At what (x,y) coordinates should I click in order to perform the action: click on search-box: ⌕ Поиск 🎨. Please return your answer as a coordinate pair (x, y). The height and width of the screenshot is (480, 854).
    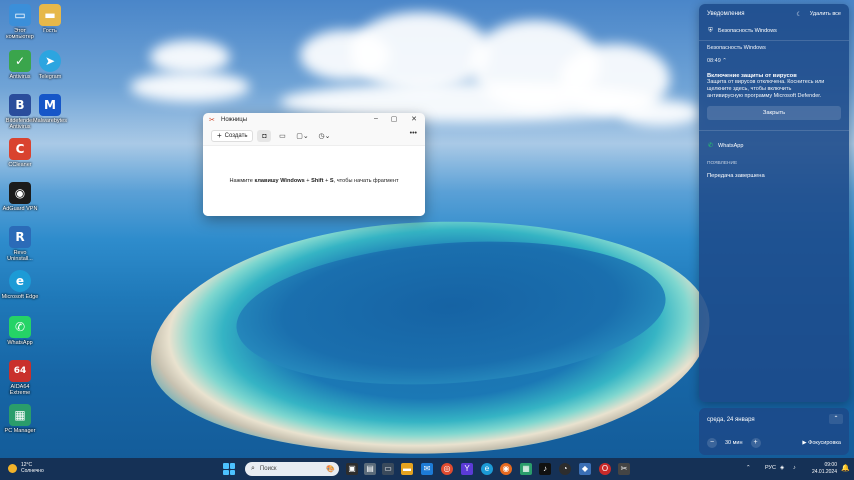
    Looking at the image, I should click on (292, 469).